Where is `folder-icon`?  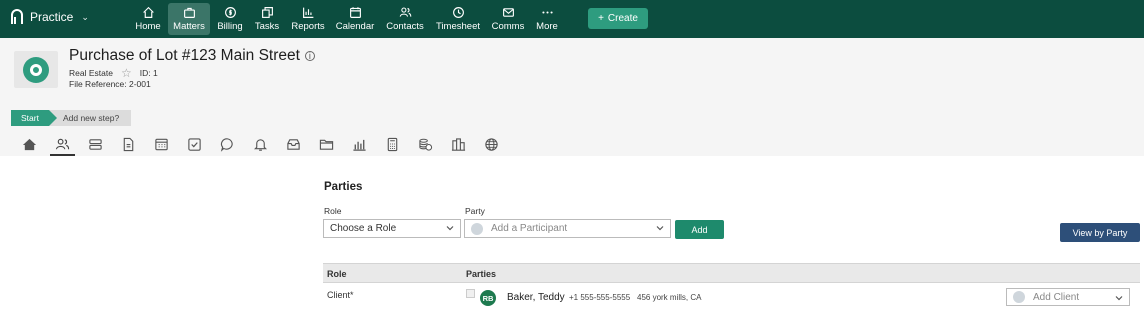
folder-icon is located at coordinates (326, 144).